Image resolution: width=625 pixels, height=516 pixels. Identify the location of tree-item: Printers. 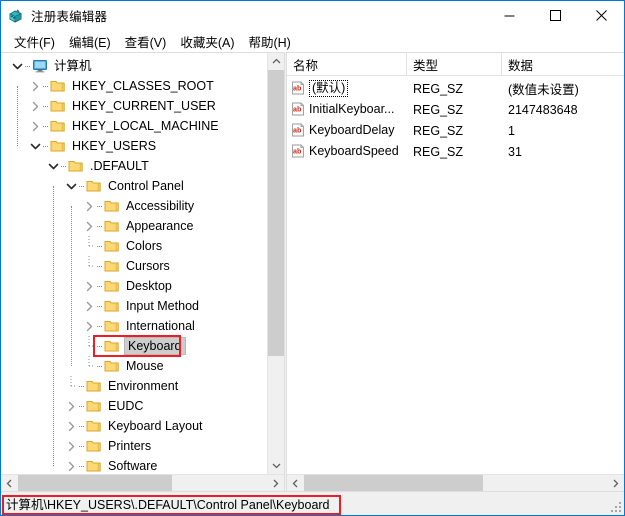
(134, 446).